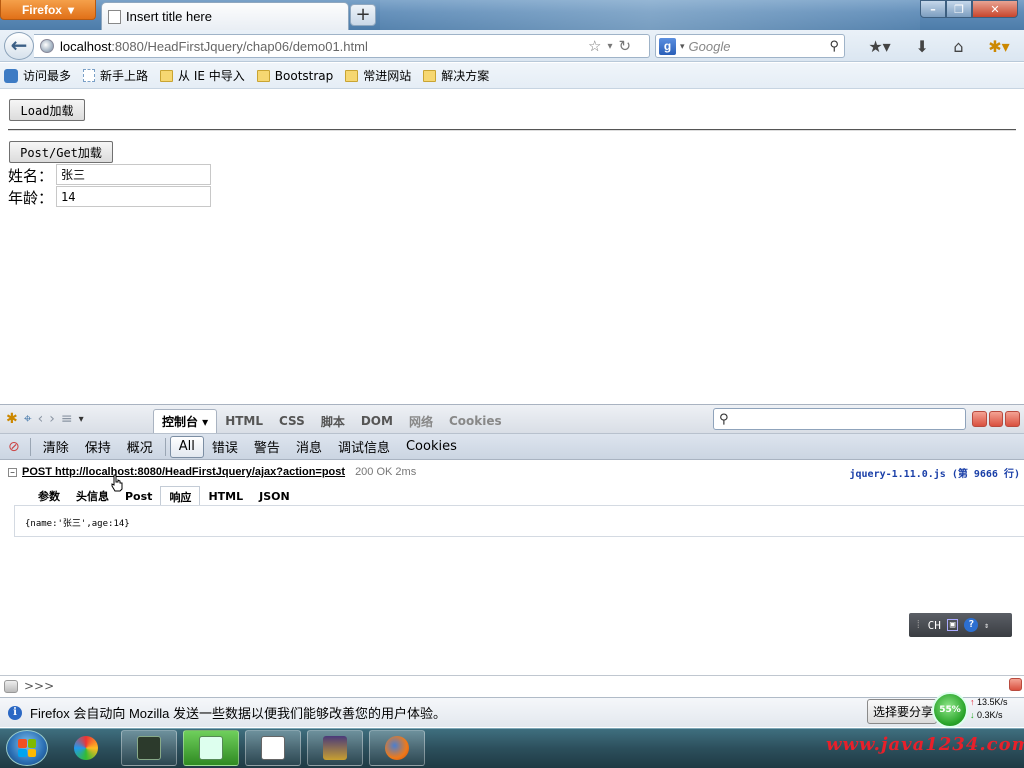  I want to click on firebug-toolbar-icons: ✱ ⌖ ‹ › ≡ ▾, so click(80, 419).